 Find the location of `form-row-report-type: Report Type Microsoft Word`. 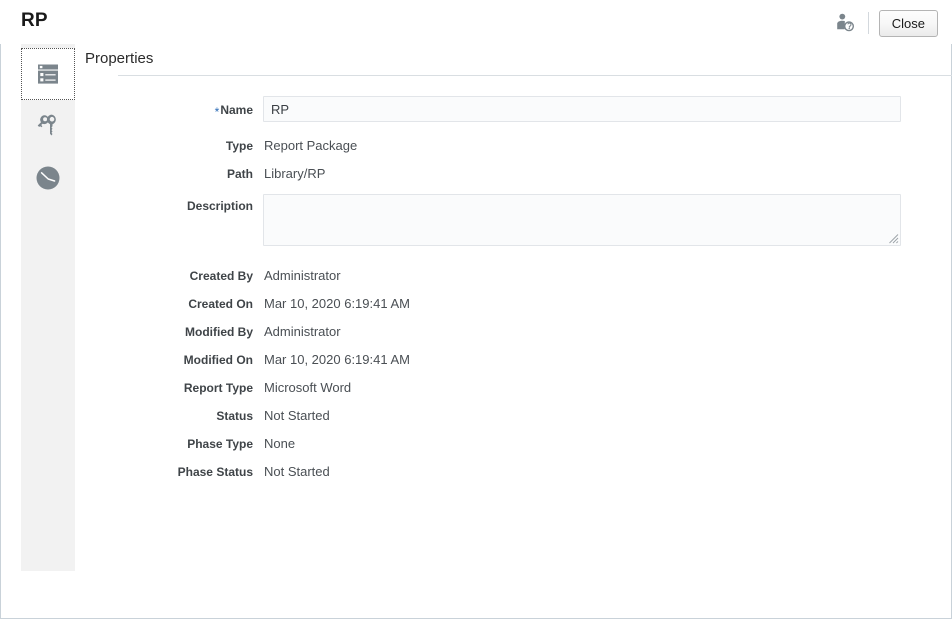

form-row-report-type: Report Type Microsoft Word is located at coordinates (513, 388).